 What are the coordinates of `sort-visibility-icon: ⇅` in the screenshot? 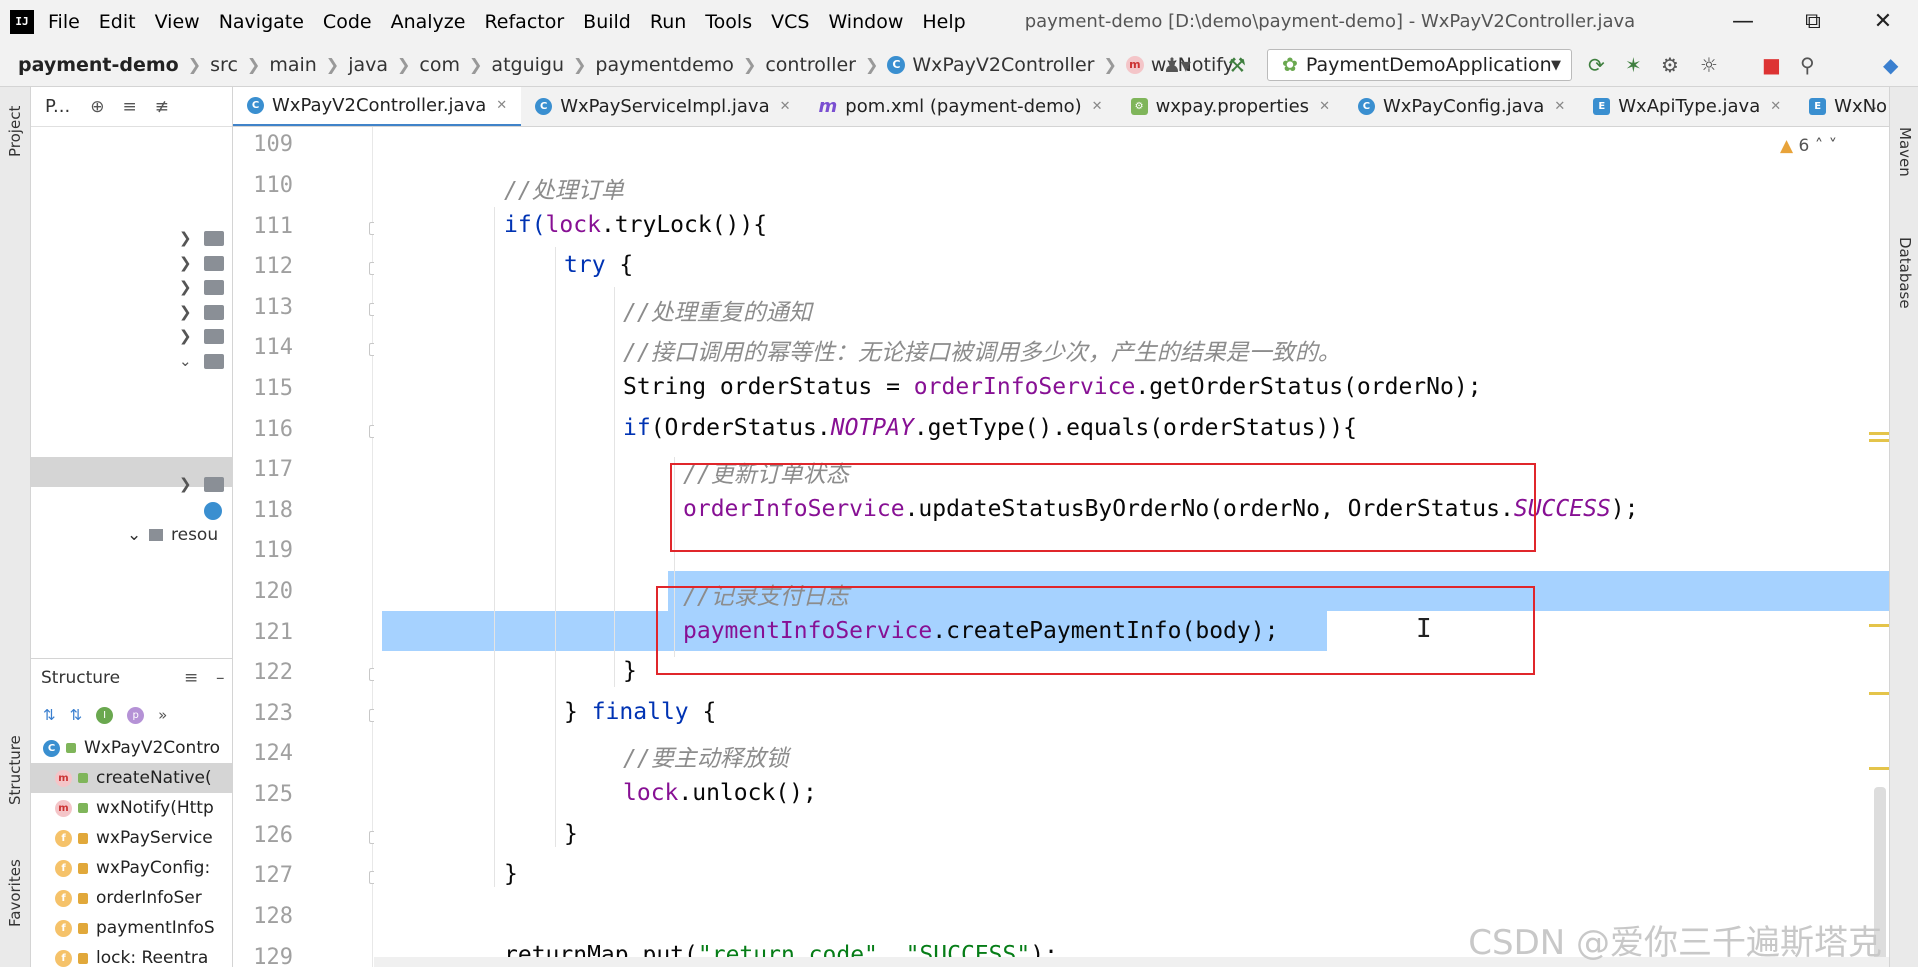 It's located at (49, 715).